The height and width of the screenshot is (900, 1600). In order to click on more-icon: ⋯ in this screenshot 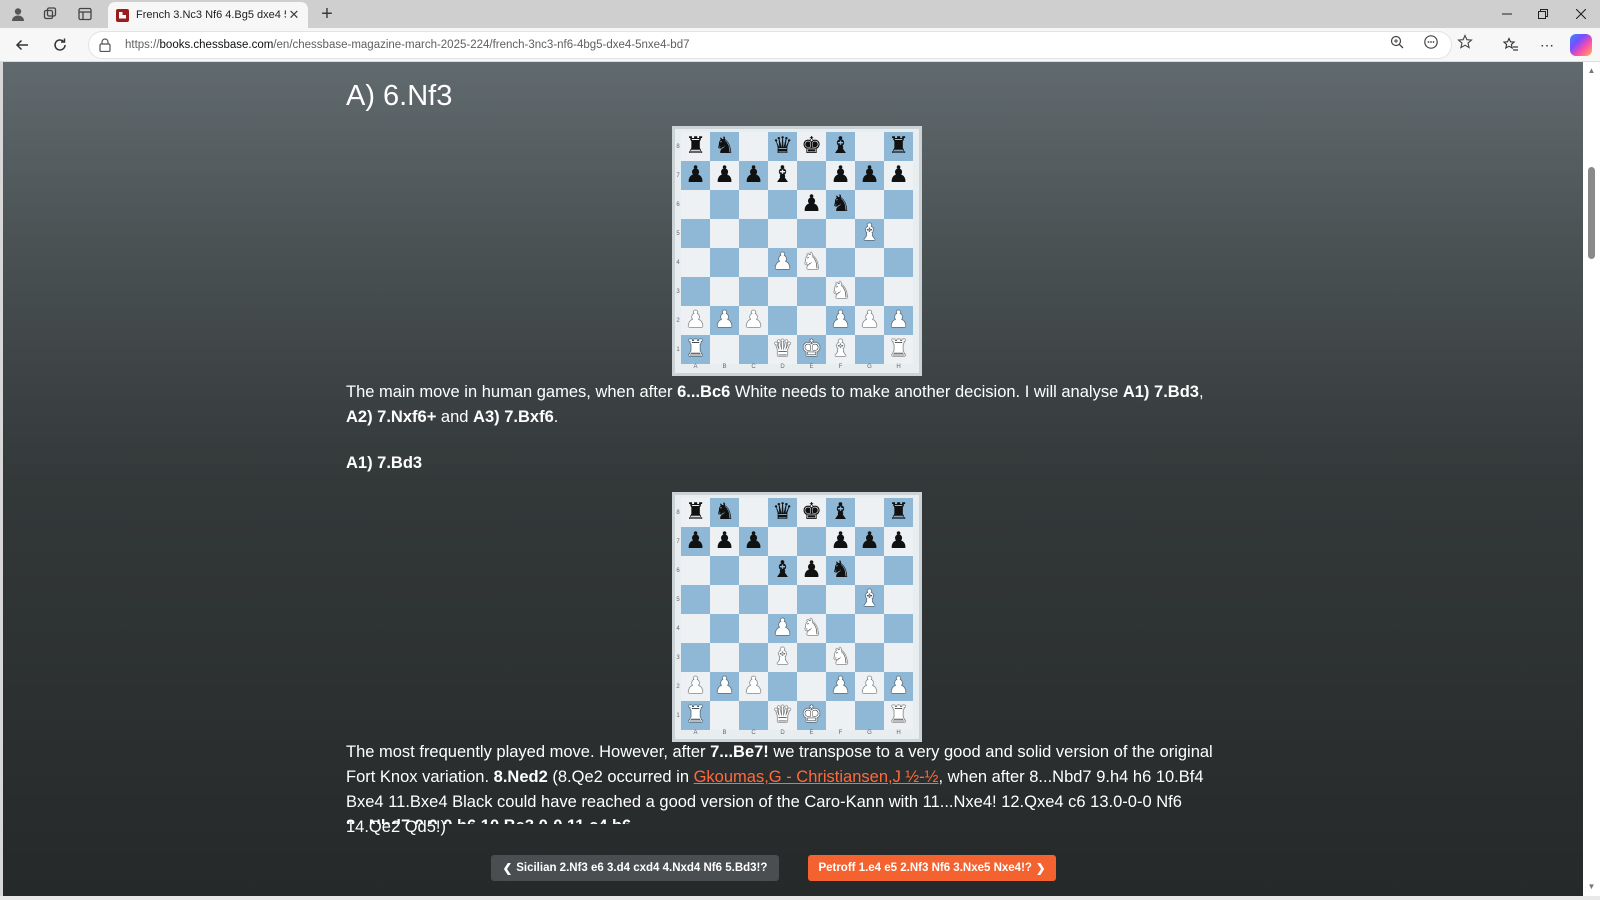, I will do `click(1547, 45)`.